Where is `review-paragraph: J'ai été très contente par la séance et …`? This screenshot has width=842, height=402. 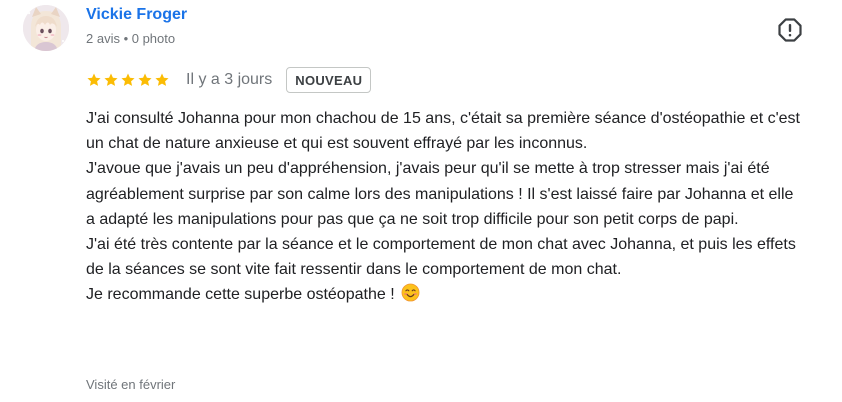 review-paragraph: J'ai été très contente par la séance et … is located at coordinates (441, 257).